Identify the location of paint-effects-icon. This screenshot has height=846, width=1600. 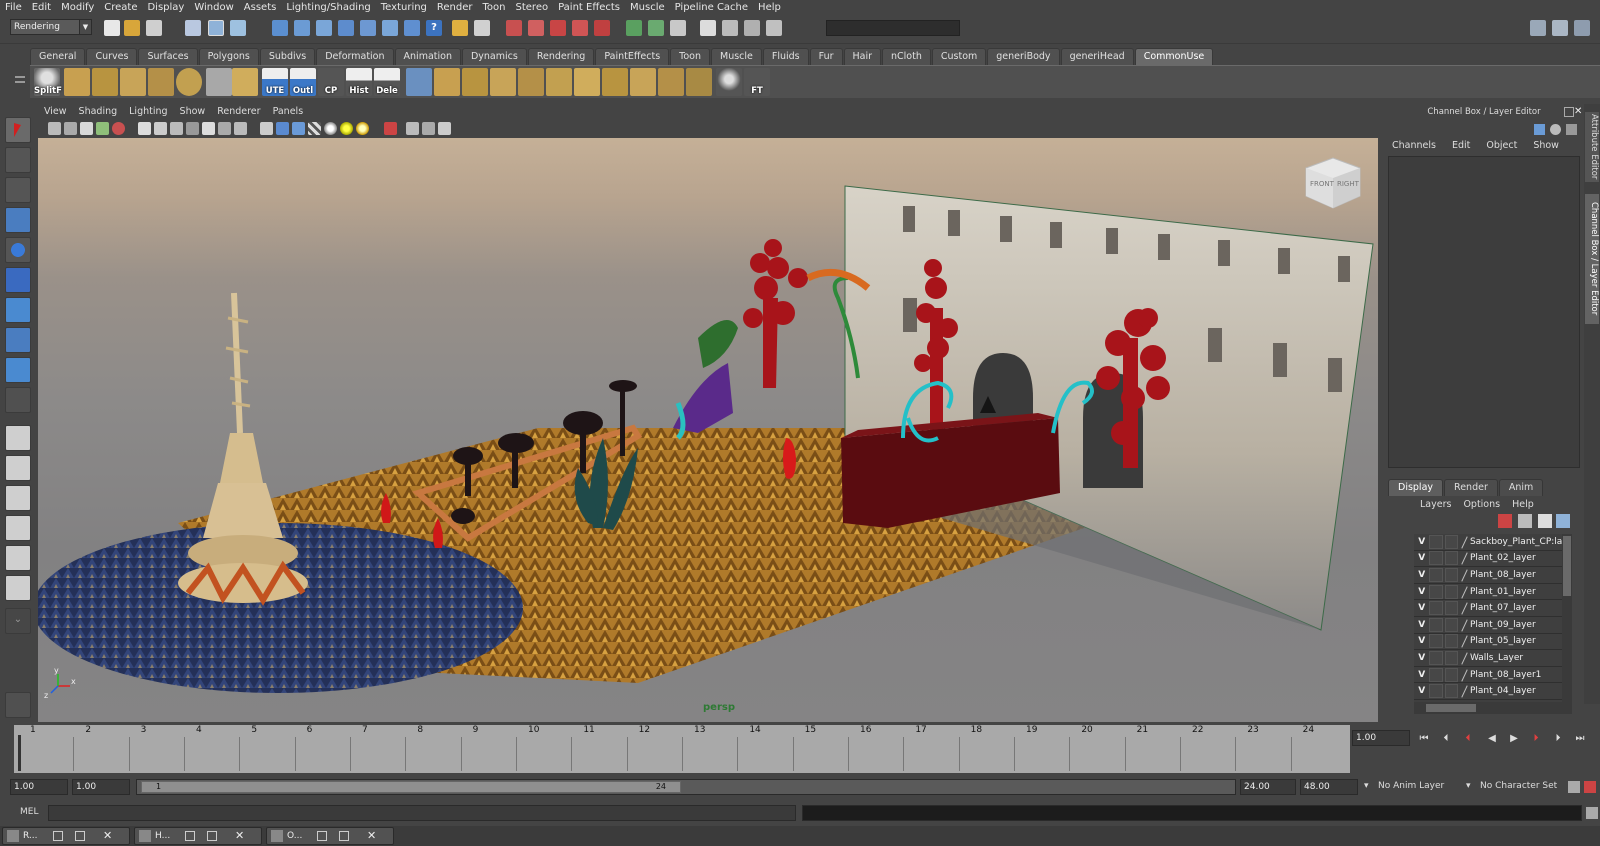
(18, 705).